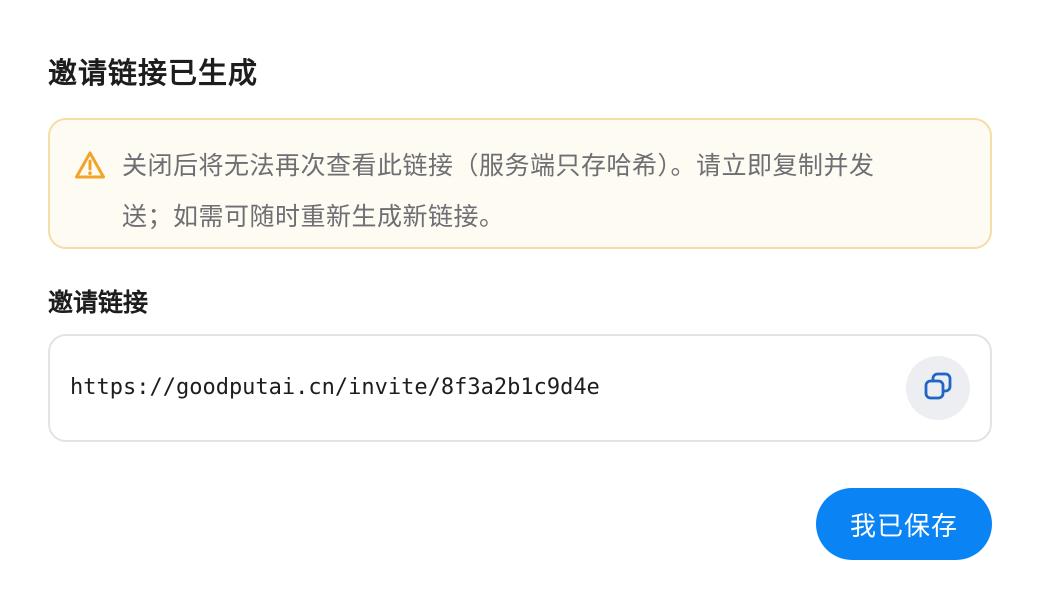 The width and height of the screenshot is (1040, 608). Describe the element at coordinates (313, 216) in the screenshot. I see `warning-line-2: 送；如需可随时重新生成新链接。` at that location.